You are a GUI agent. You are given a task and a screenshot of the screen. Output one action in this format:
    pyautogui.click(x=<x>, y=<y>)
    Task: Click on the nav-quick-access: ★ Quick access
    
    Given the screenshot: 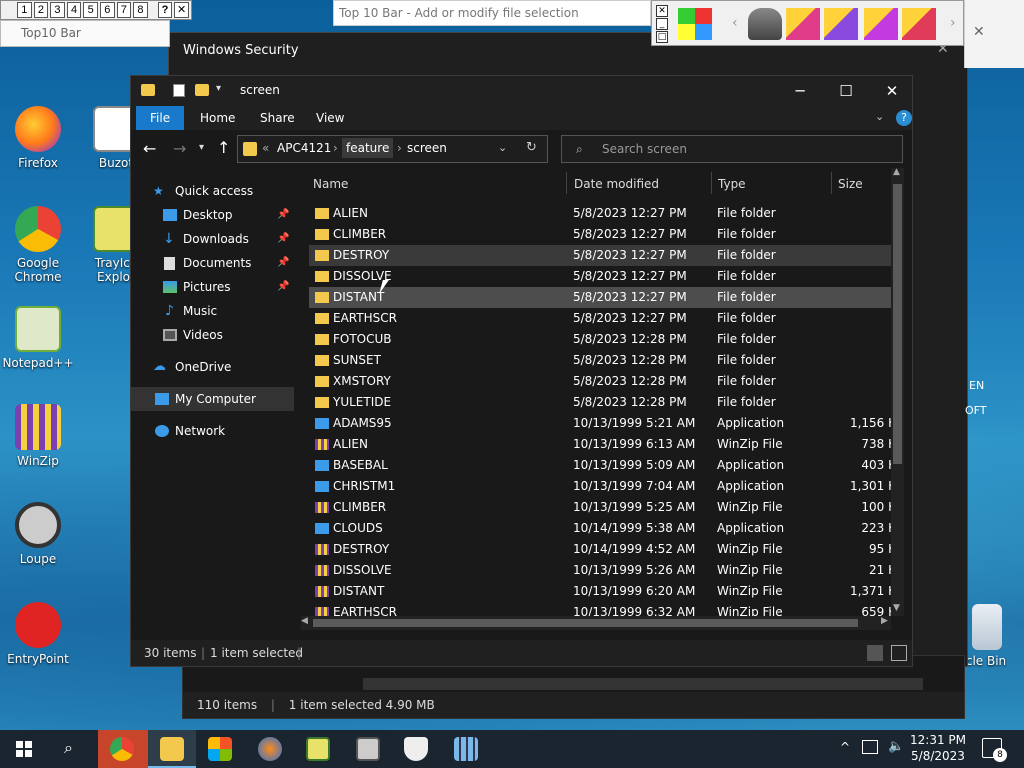 What is the action you would take?
    pyautogui.click(x=212, y=191)
    